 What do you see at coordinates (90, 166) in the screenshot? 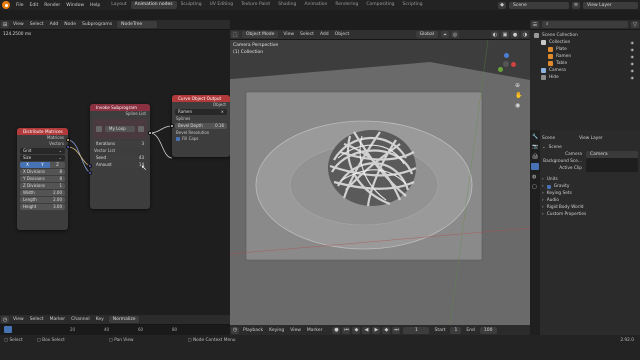
I see `seed-socket` at bounding box center [90, 166].